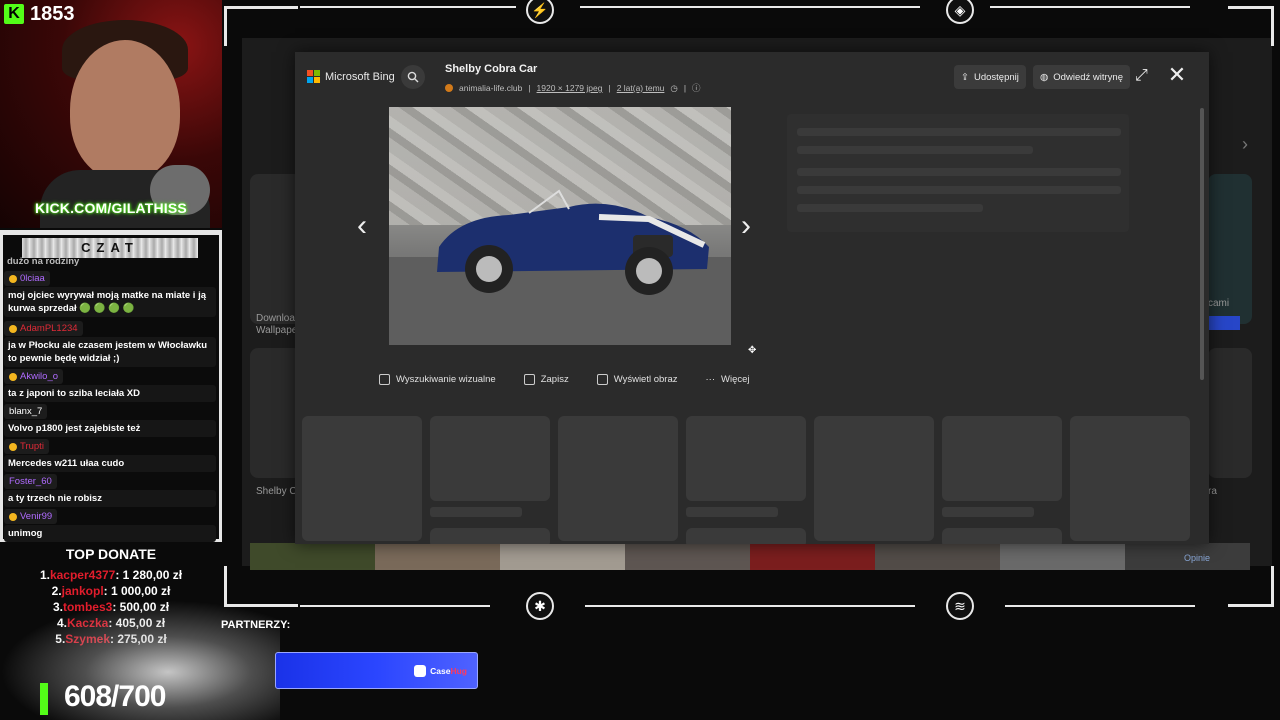 The height and width of the screenshot is (720, 1280). I want to click on chat-message: Trupti Mercedes w211 ułaa cudo, so click(110, 455).